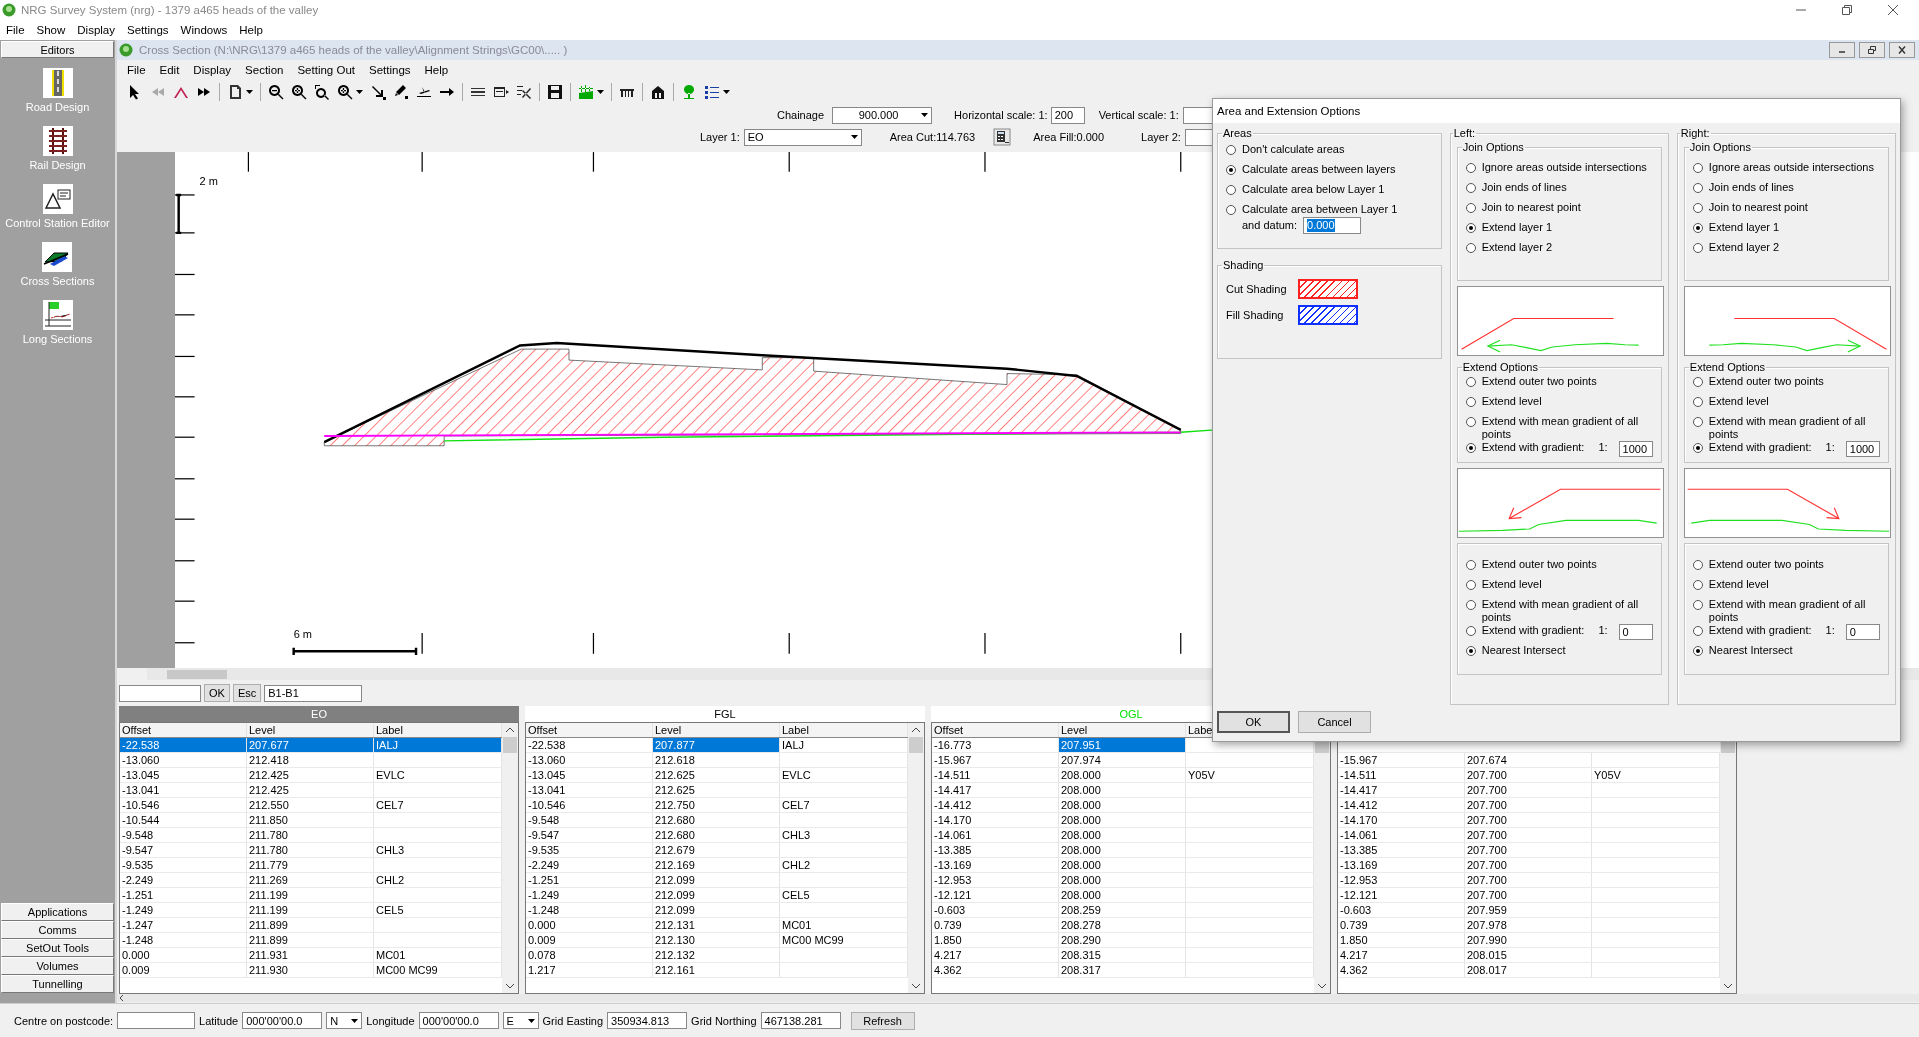 The height and width of the screenshot is (1037, 1919). What do you see at coordinates (57, 315) in the screenshot?
I see `long-editor-icon` at bounding box center [57, 315].